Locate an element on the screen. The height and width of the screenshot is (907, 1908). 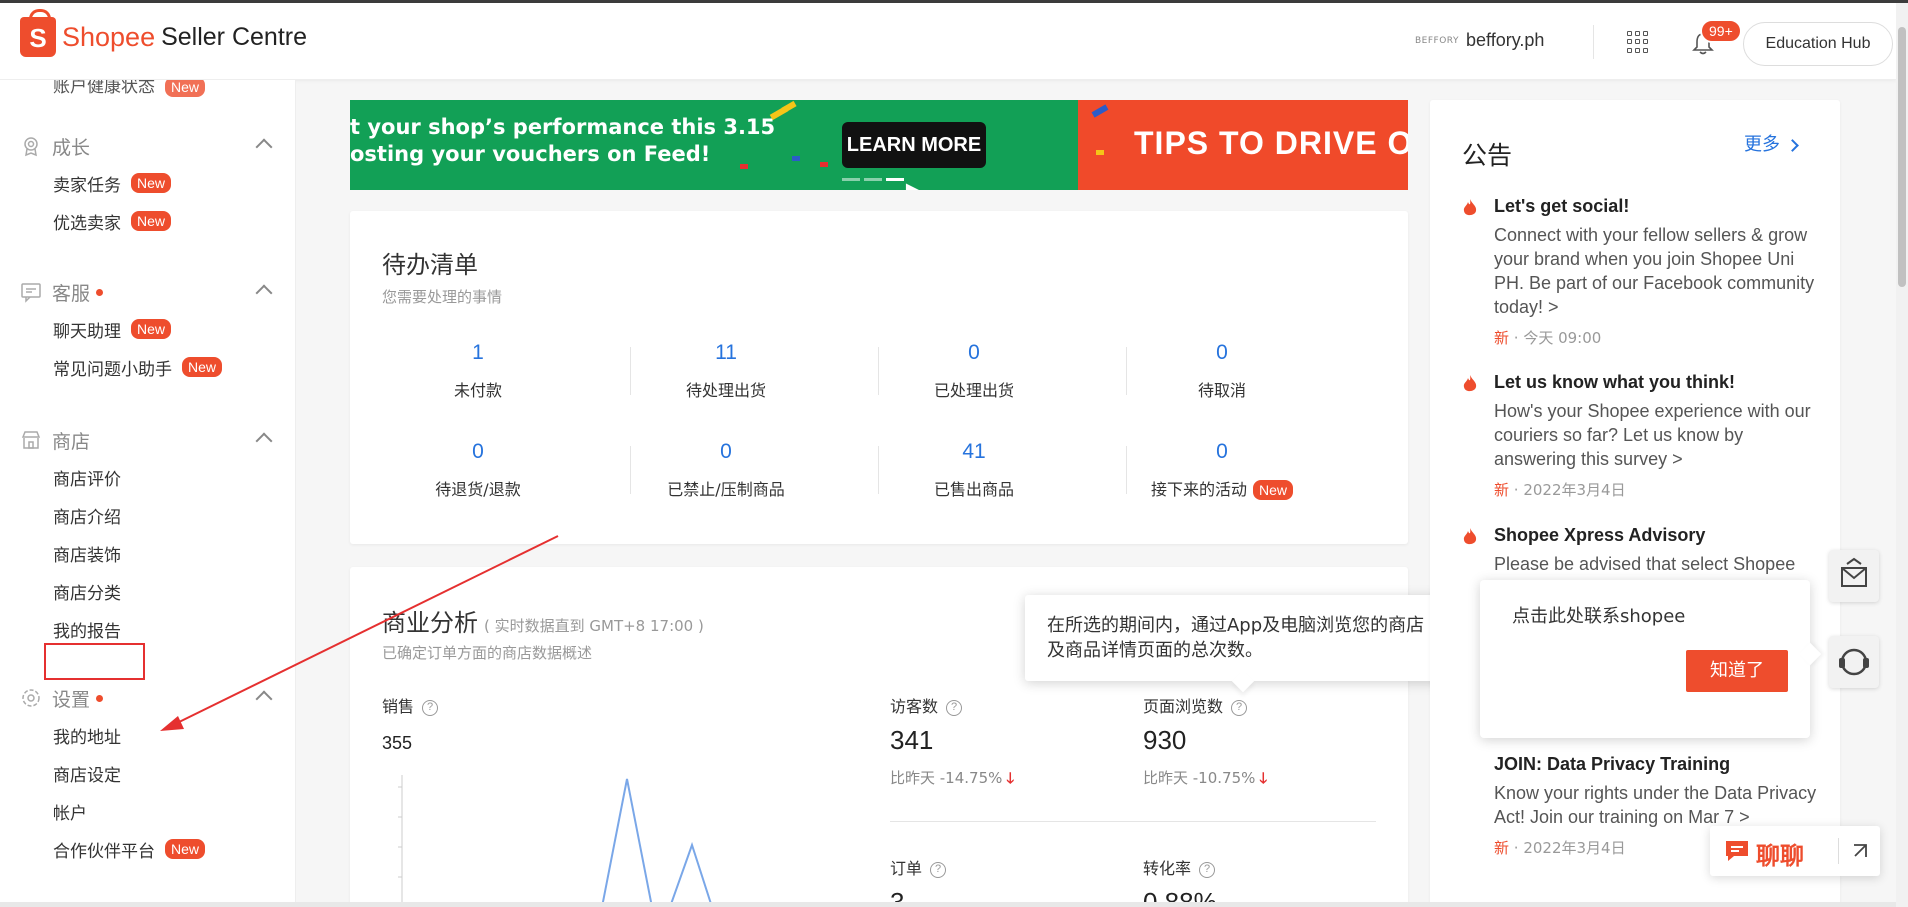
headset-icon is located at coordinates (1854, 662).